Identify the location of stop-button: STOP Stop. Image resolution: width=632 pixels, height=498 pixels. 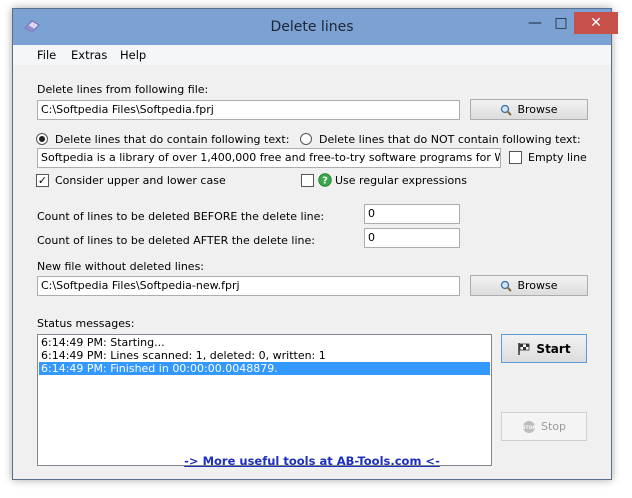
(544, 426).